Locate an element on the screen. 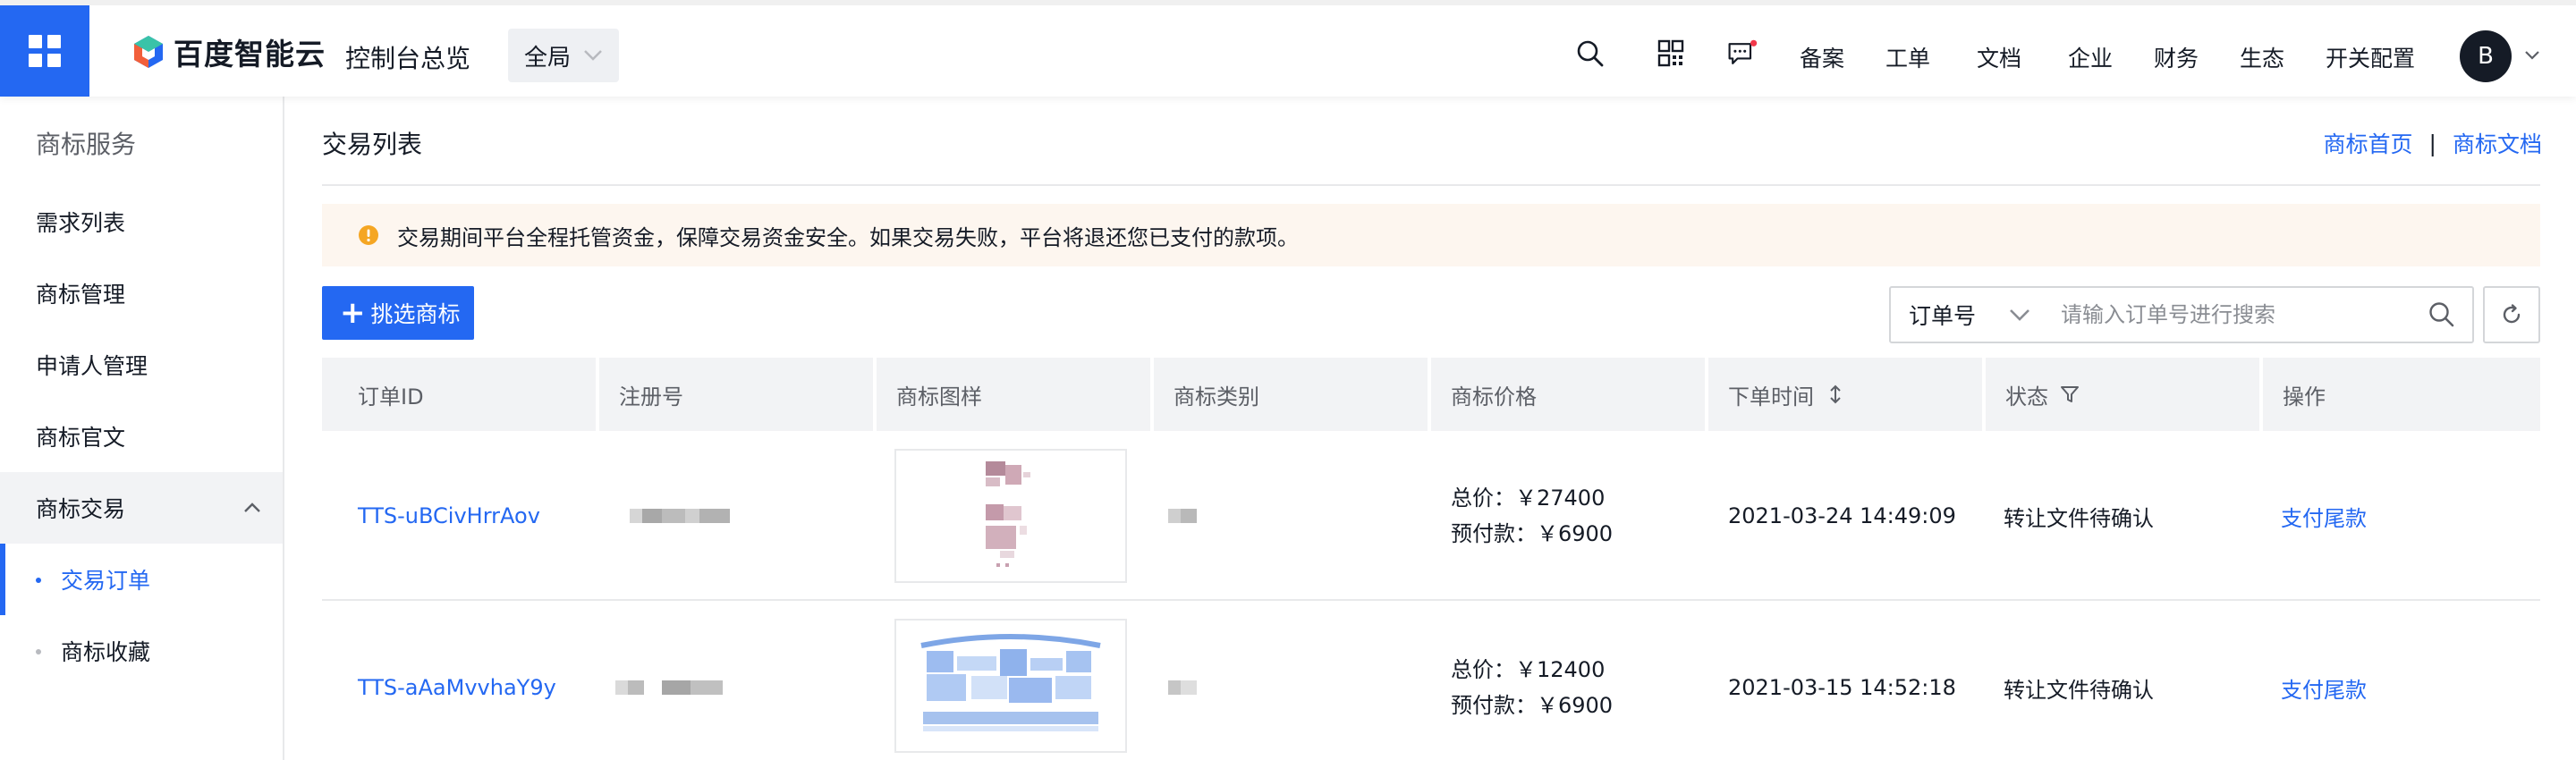 This screenshot has height=760, width=2576. pick-trademark-button: + 挑选商标 is located at coordinates (398, 313).